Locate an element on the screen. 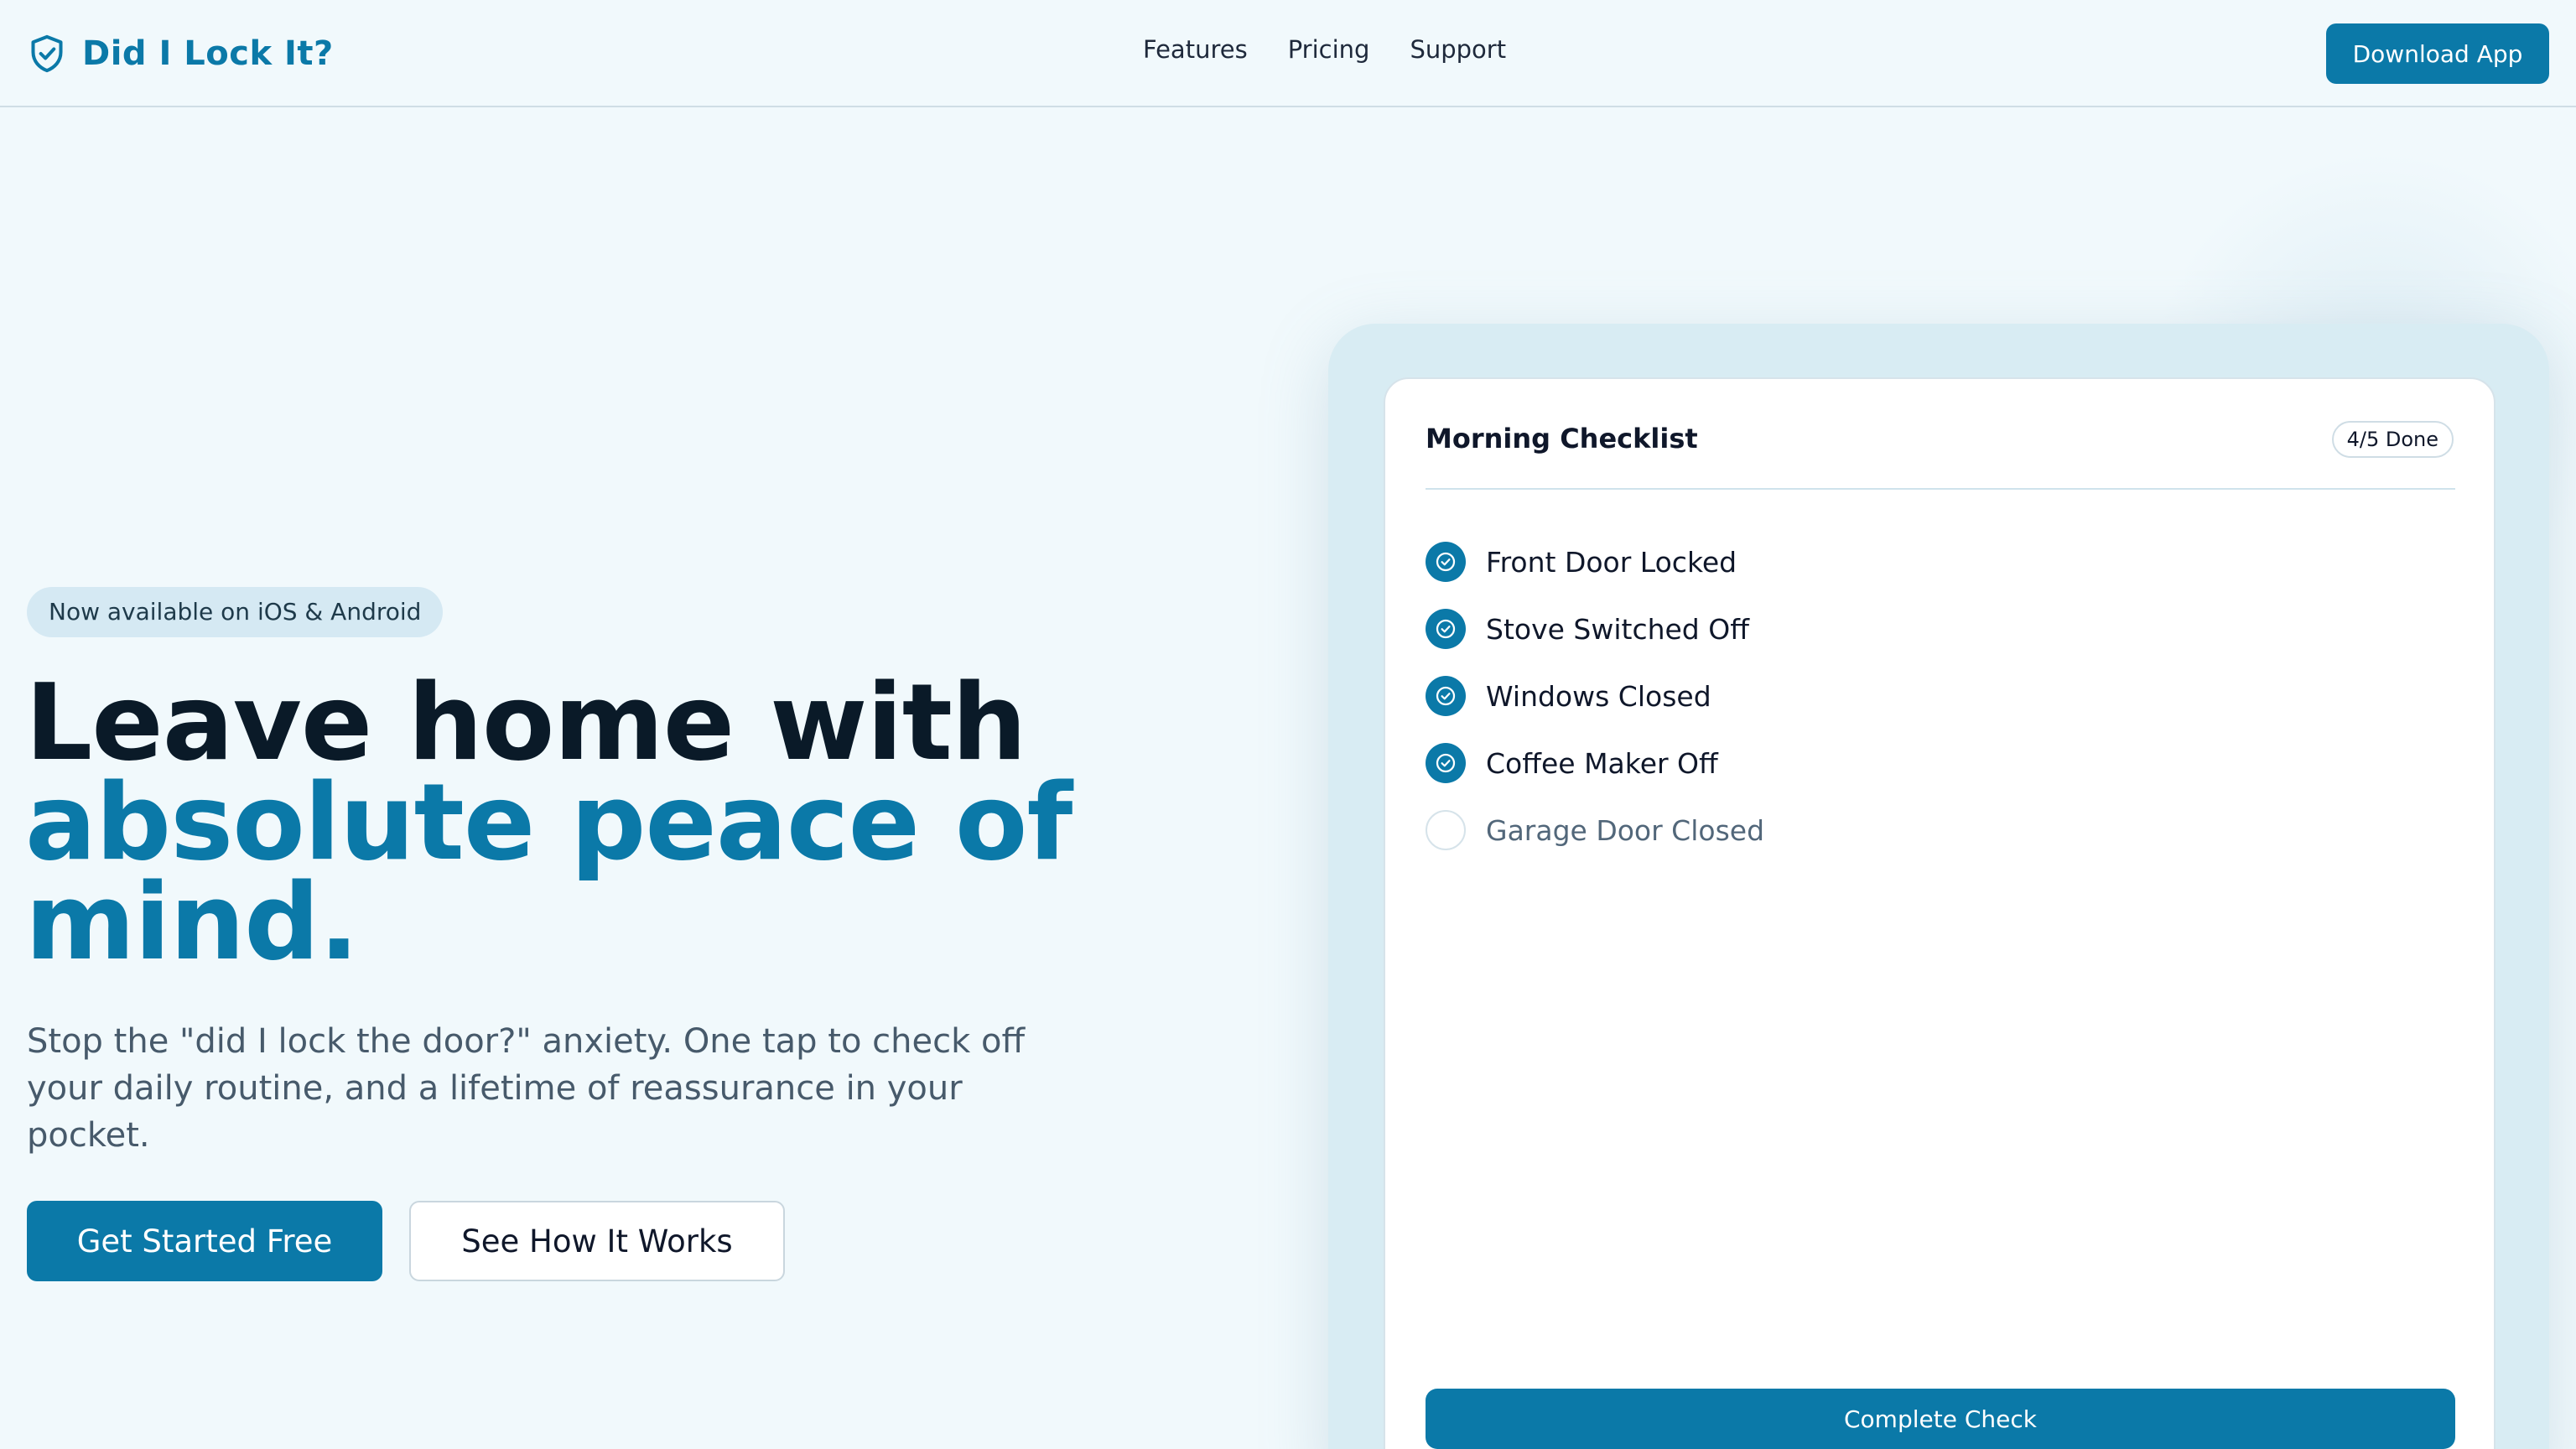  brand-name: Did I Lock It? is located at coordinates (208, 53).